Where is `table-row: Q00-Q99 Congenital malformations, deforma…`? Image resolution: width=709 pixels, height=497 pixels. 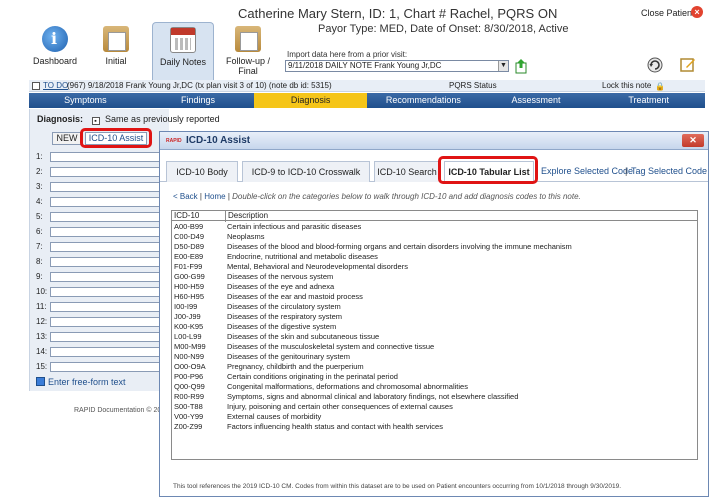
table-row: Q00-Q99 Congenital malformations, deforma… is located at coordinates (434, 387).